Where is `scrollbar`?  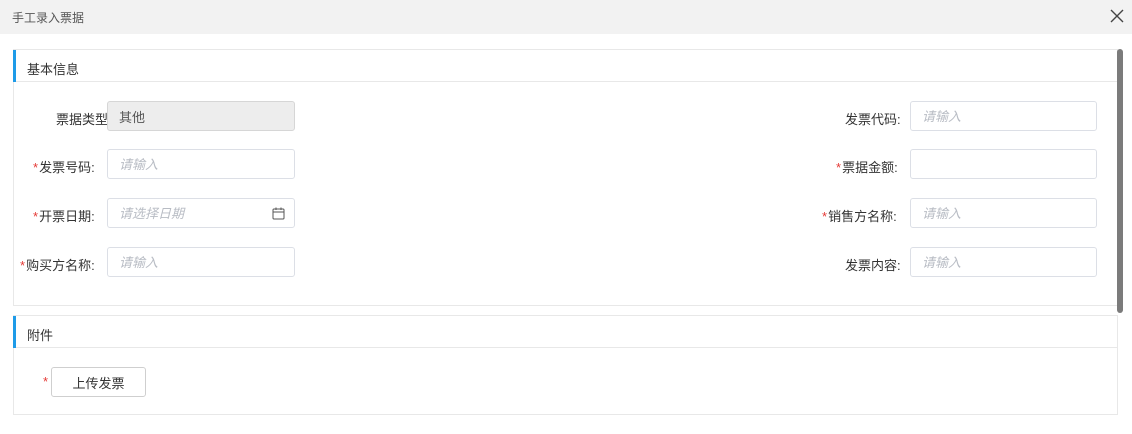 scrollbar is located at coordinates (1120, 181).